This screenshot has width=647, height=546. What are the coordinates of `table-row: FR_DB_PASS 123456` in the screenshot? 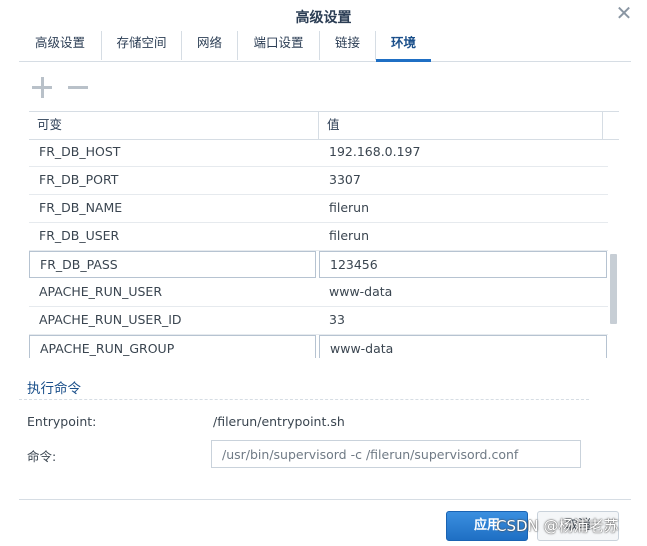 It's located at (318, 265).